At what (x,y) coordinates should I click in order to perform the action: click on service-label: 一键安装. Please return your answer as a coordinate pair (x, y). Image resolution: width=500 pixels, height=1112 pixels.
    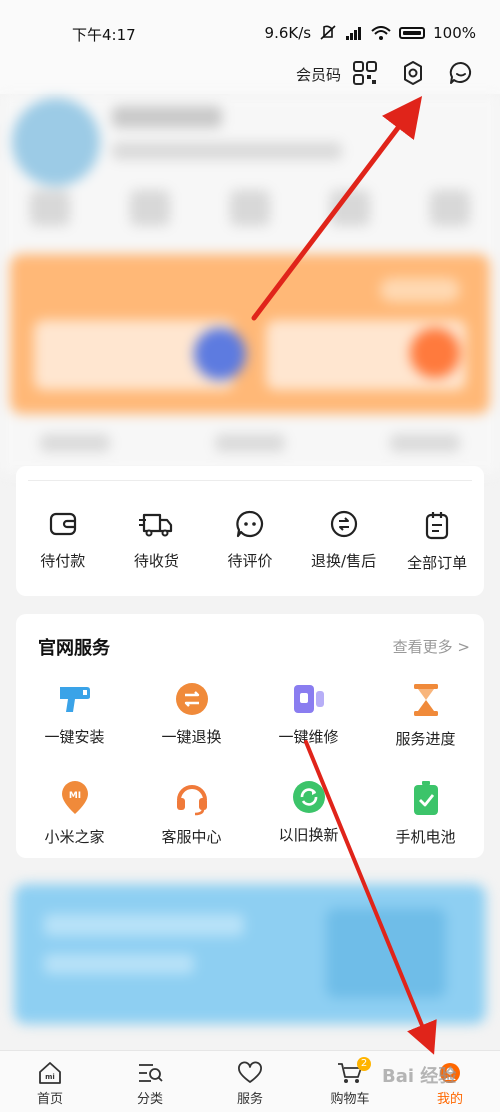
    Looking at the image, I should click on (74, 737).